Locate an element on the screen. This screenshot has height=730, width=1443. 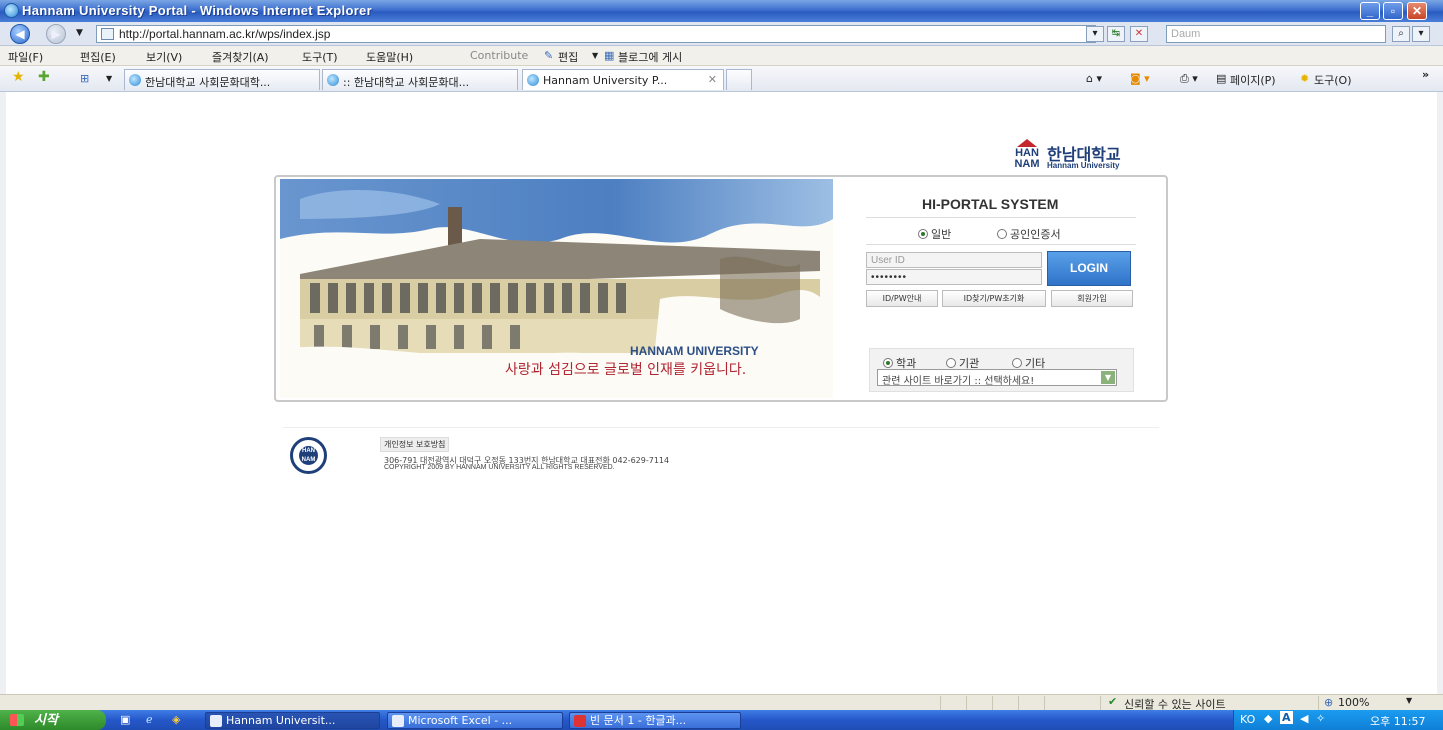
close-button: ✕ is located at coordinates (1417, 11).